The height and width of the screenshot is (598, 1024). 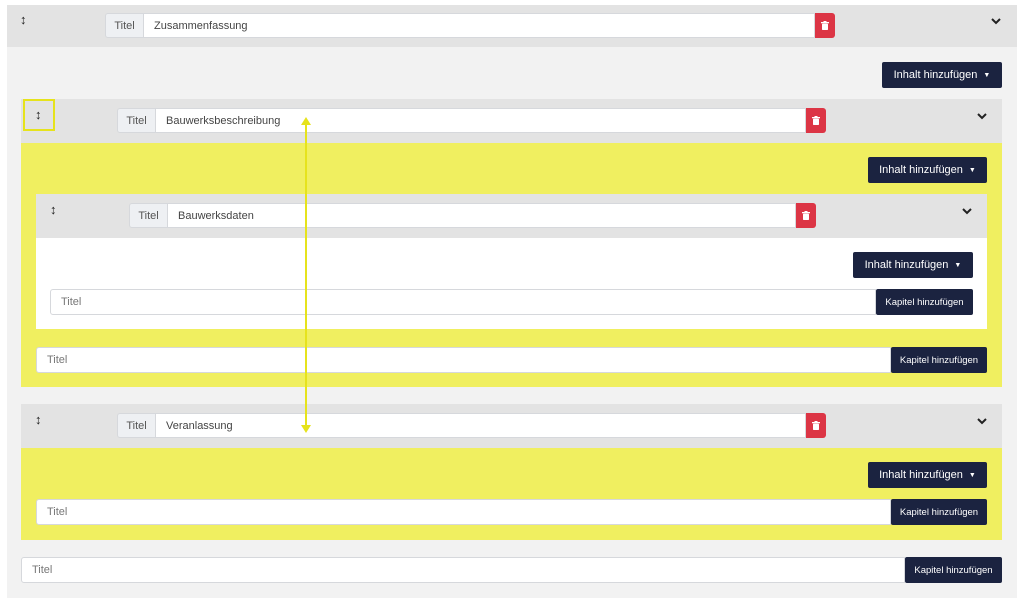 What do you see at coordinates (481, 215) in the screenshot?
I see `title-input: Bauwerksdaten` at bounding box center [481, 215].